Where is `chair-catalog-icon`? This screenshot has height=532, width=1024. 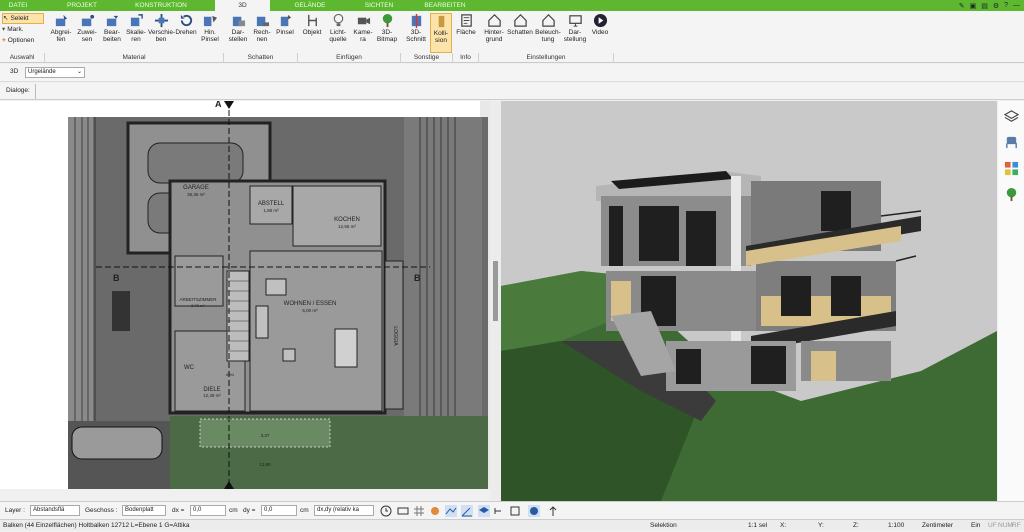
chair-catalog-icon is located at coordinates (1011, 142).